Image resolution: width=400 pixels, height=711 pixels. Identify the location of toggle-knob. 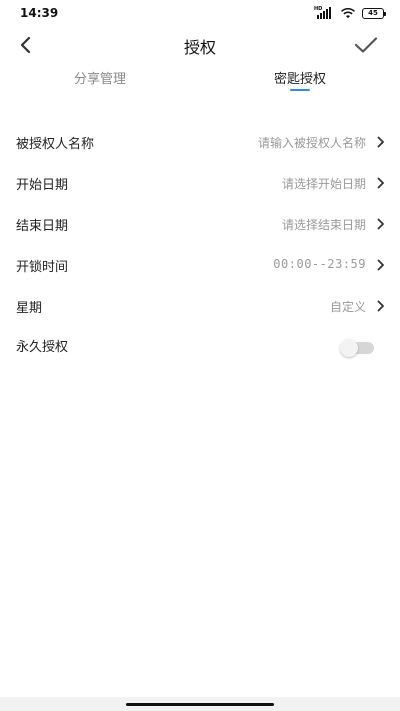
(349, 348).